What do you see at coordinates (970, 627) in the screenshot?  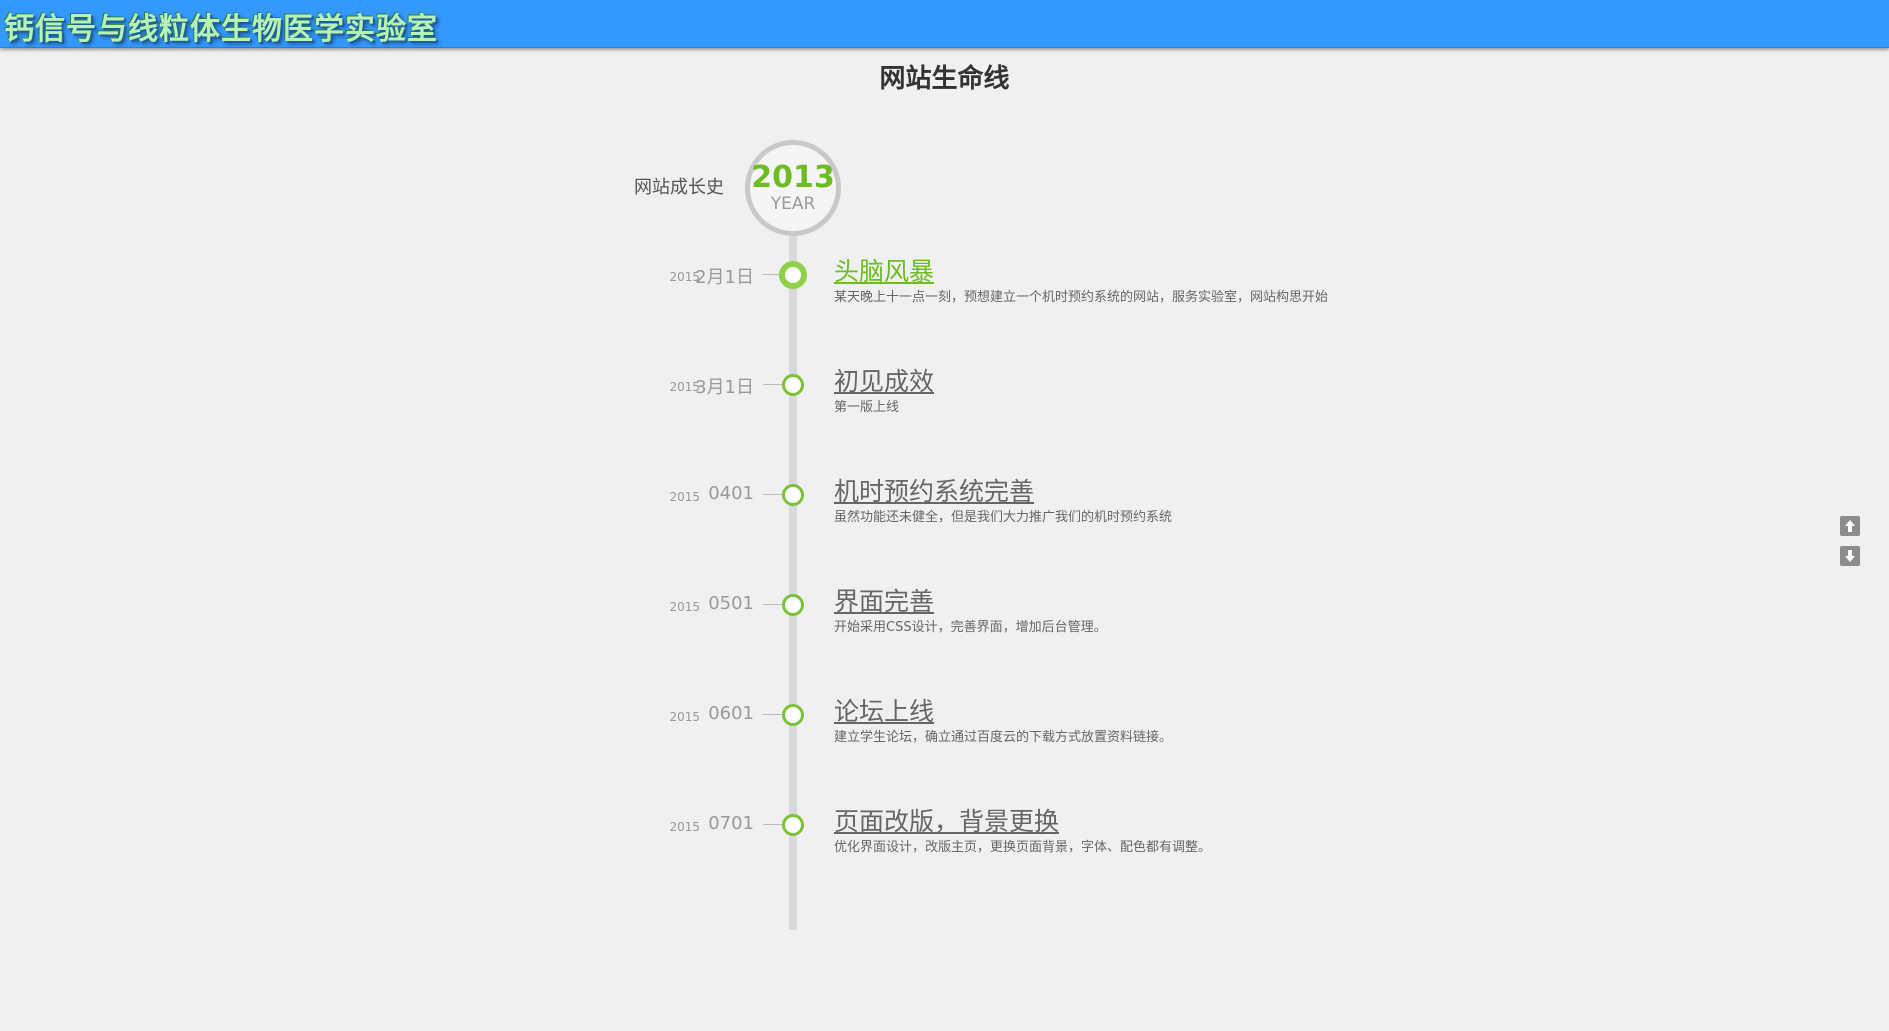 I see `event-description: 开始采用CSS设计，完善界面，增加后台管理。` at bounding box center [970, 627].